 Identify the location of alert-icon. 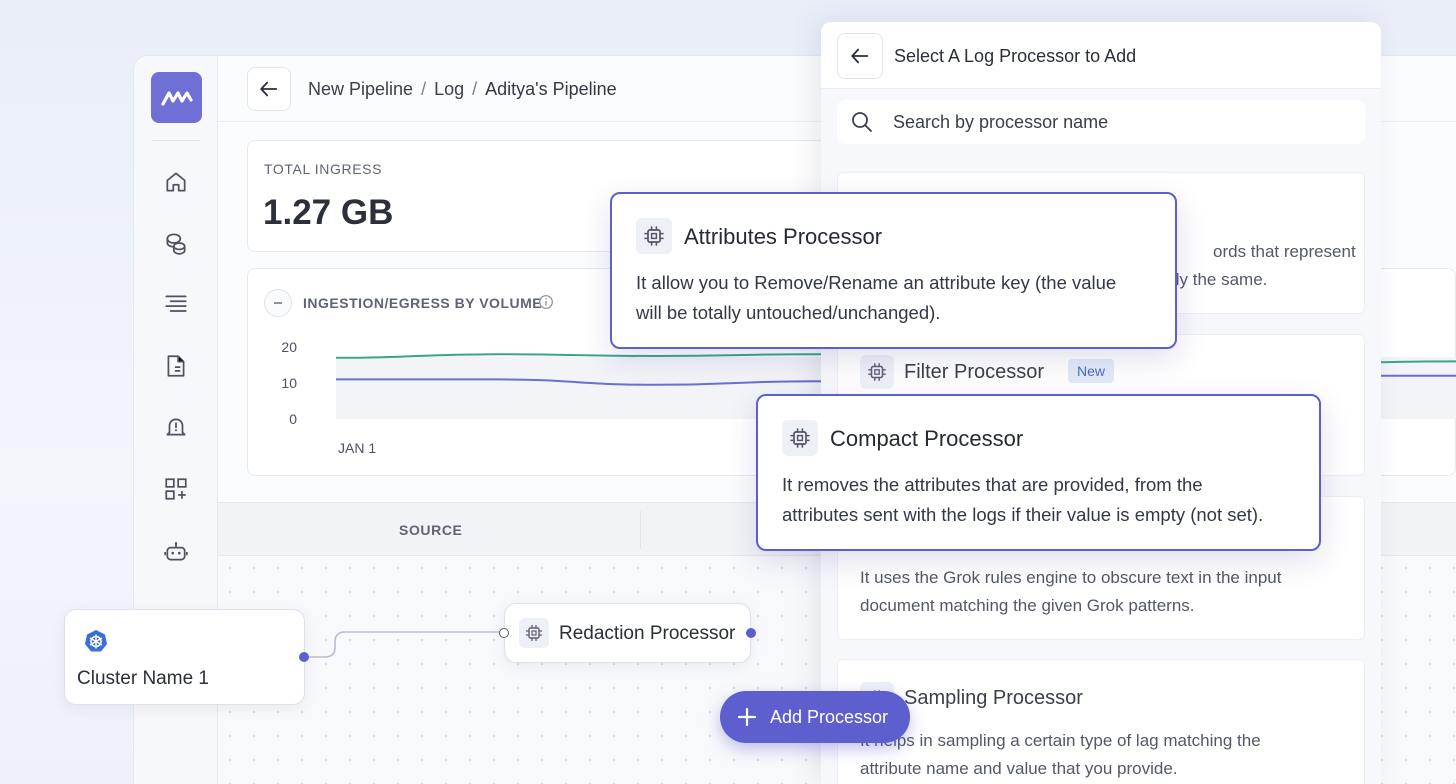
(176, 427).